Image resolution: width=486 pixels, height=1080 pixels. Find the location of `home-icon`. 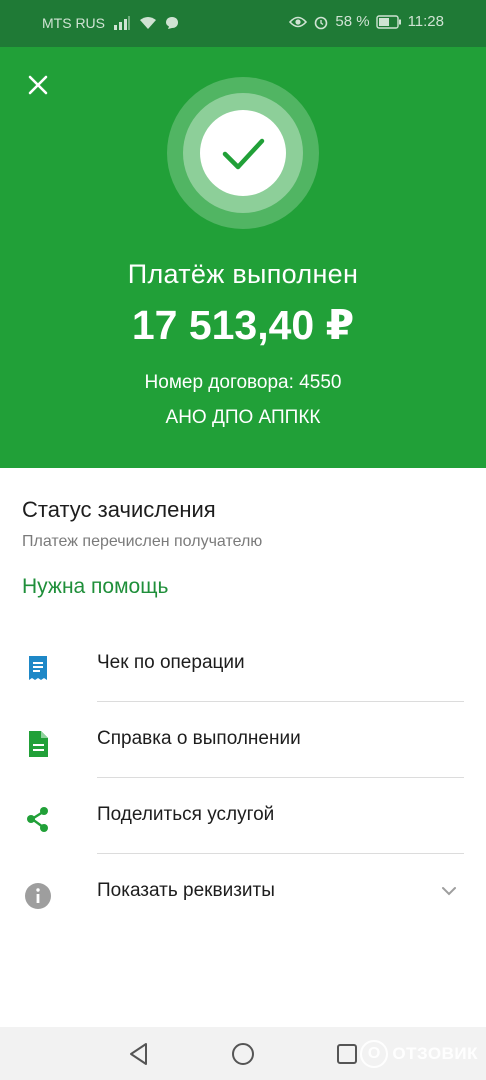

home-icon is located at coordinates (243, 1054).